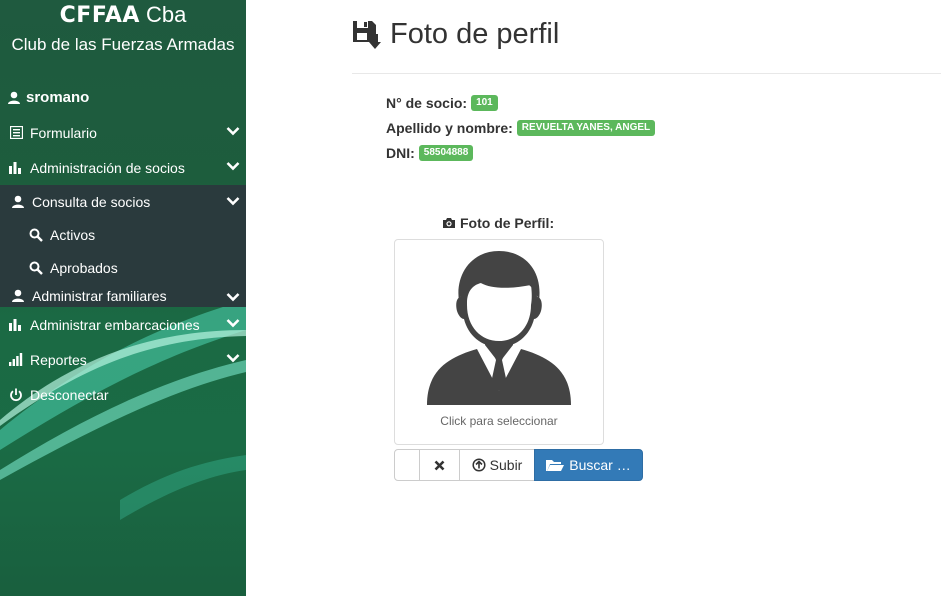 This screenshot has height=596, width=941. I want to click on page-title: Foto de perfil, so click(475, 34).